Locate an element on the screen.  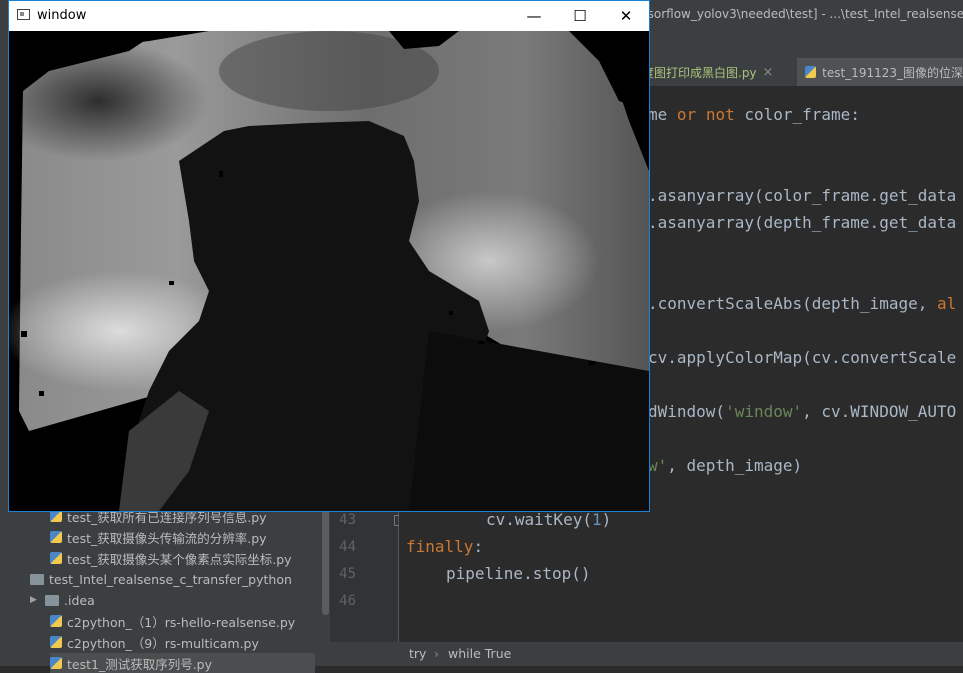
expand-arrow-icon: ▶ is located at coordinates (35, 600).